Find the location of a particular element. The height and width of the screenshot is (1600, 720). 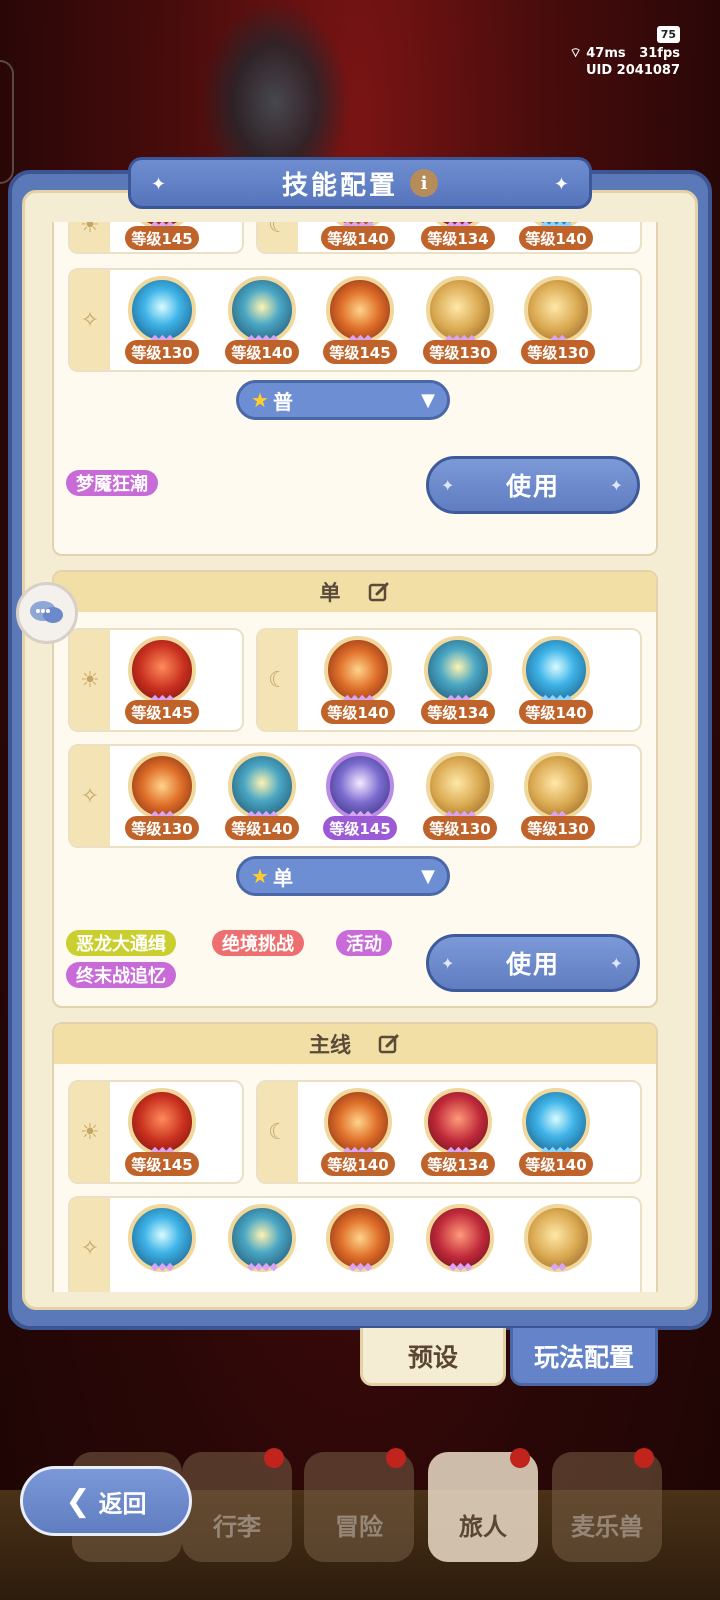

mode-tag: 终末战追忆 is located at coordinates (121, 975).